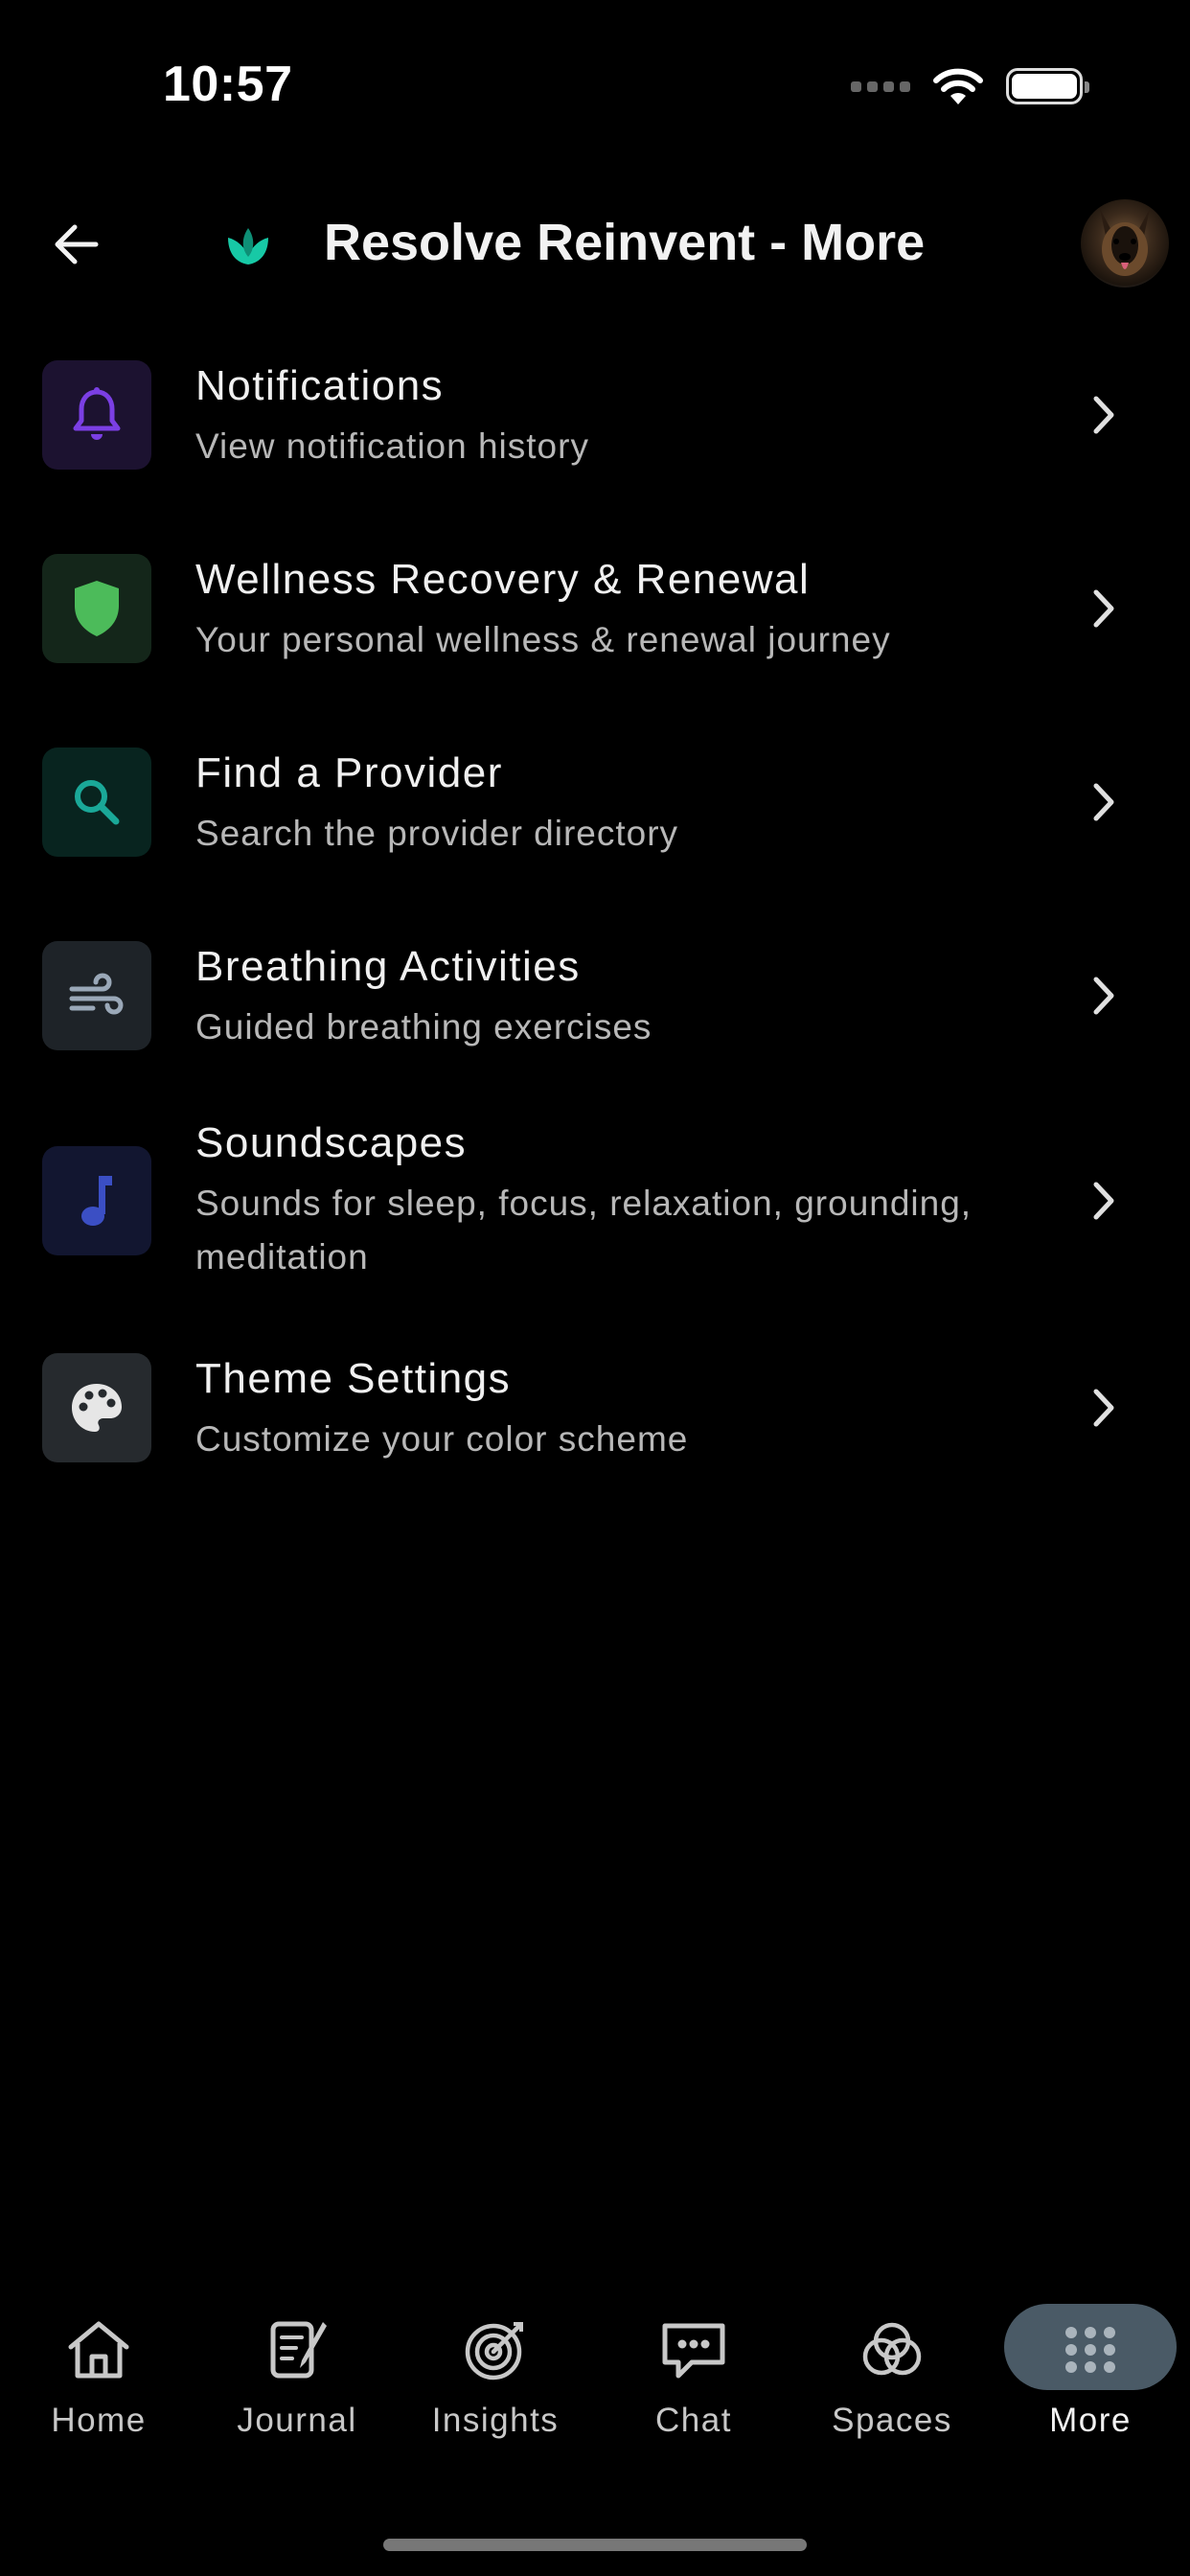 Image resolution: width=1190 pixels, height=2576 pixels. What do you see at coordinates (99, 2420) in the screenshot?
I see `tab-label: Home` at bounding box center [99, 2420].